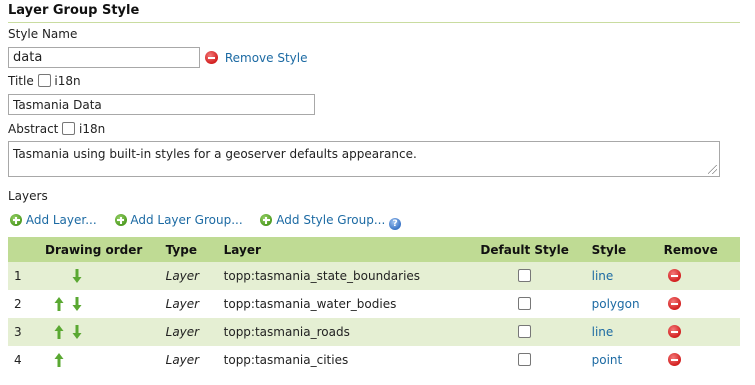 The height and width of the screenshot is (385, 755). I want to click on style-cell: point, so click(621, 360).